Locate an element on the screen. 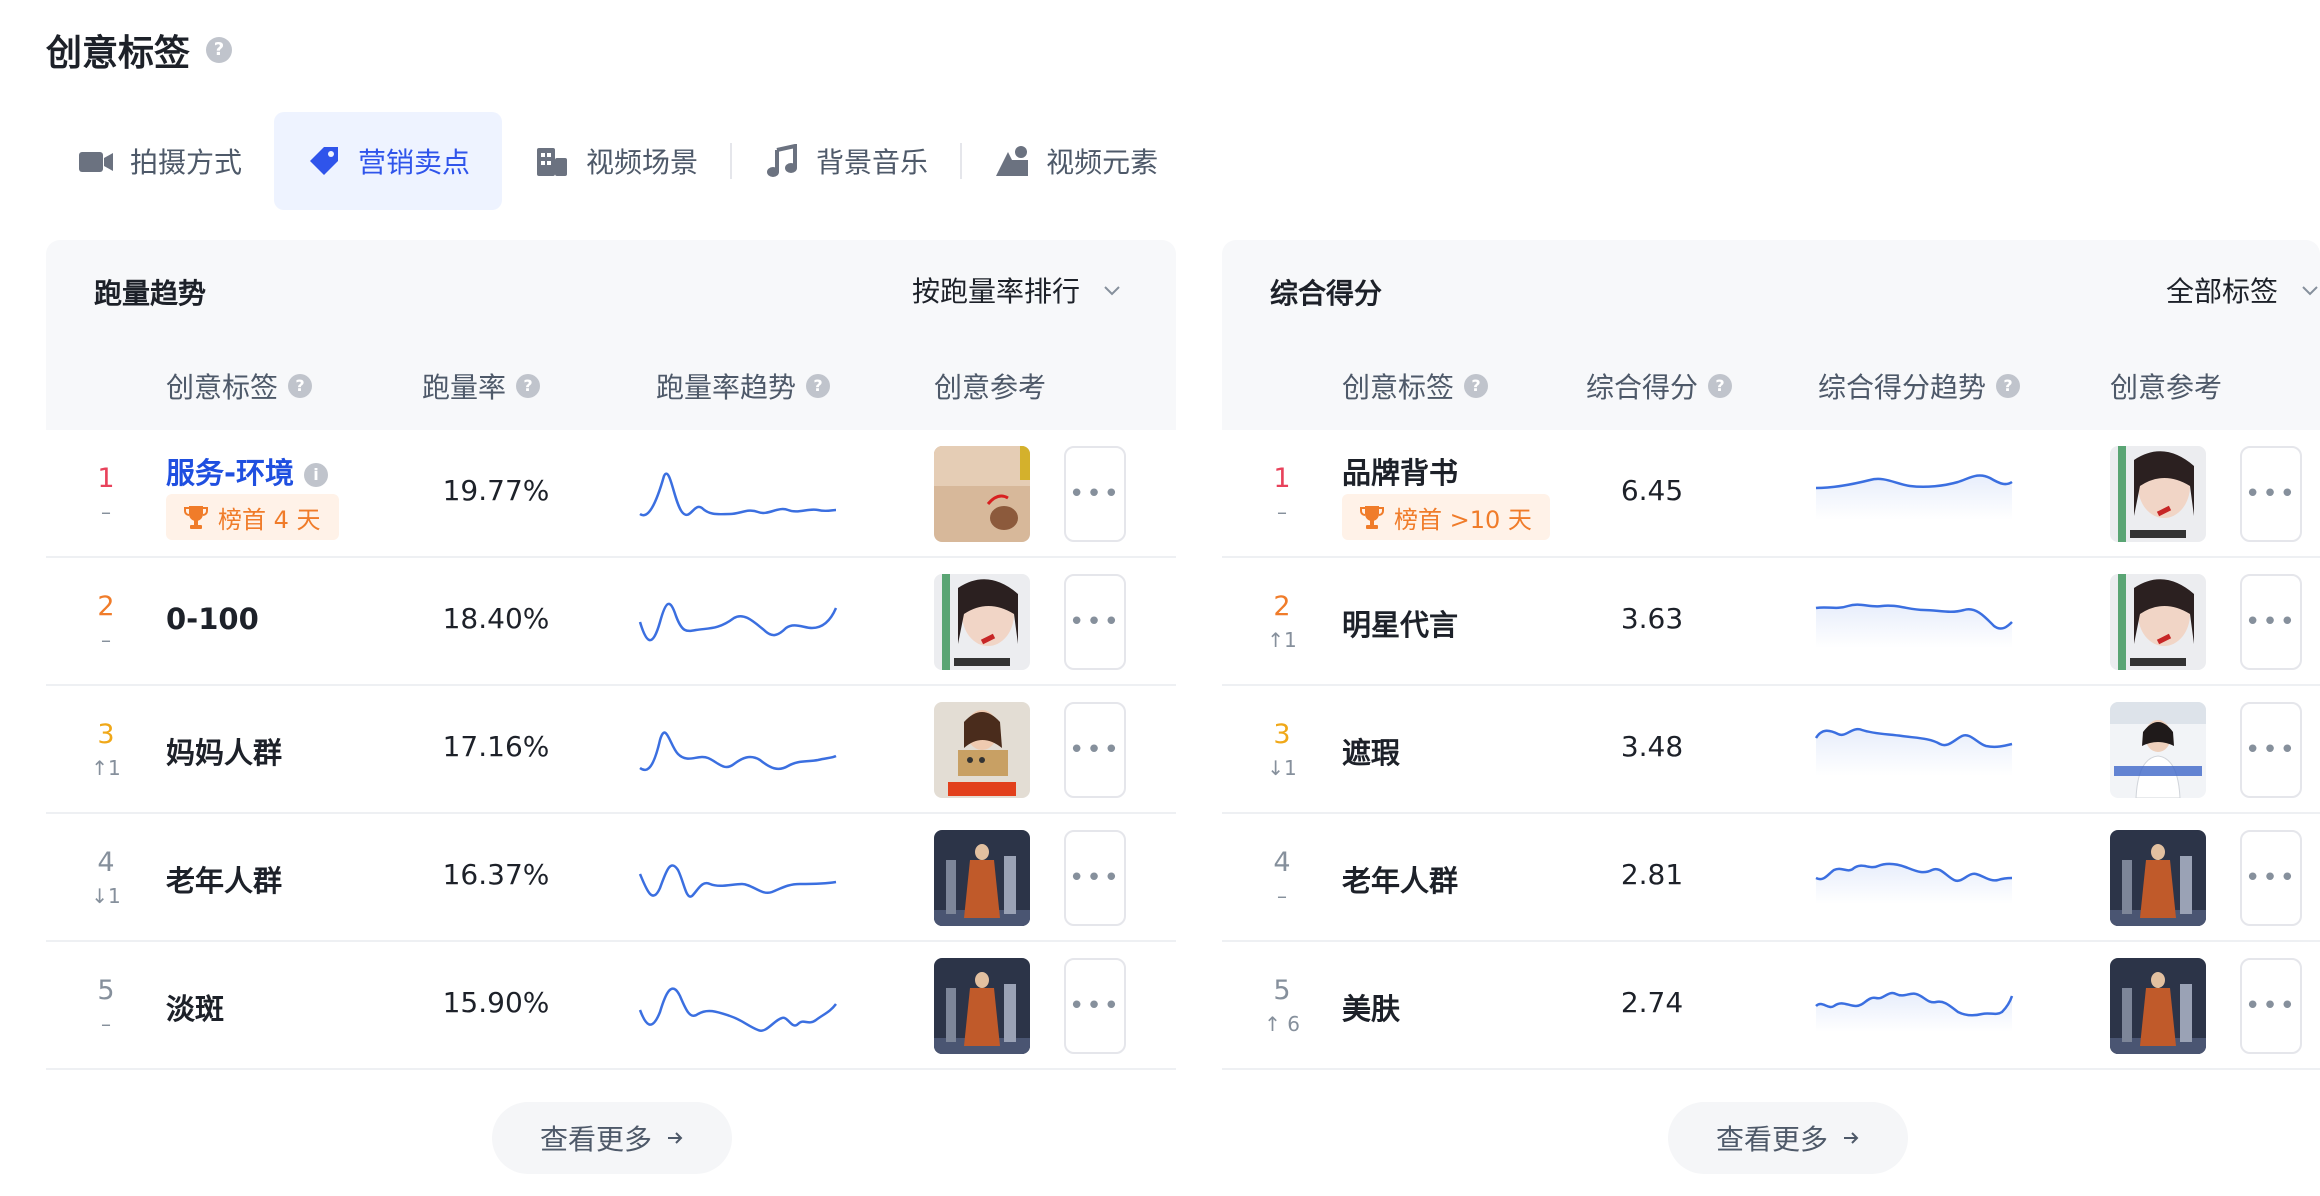  column-header-label: 综合得分趋势 is located at coordinates (1902, 387).